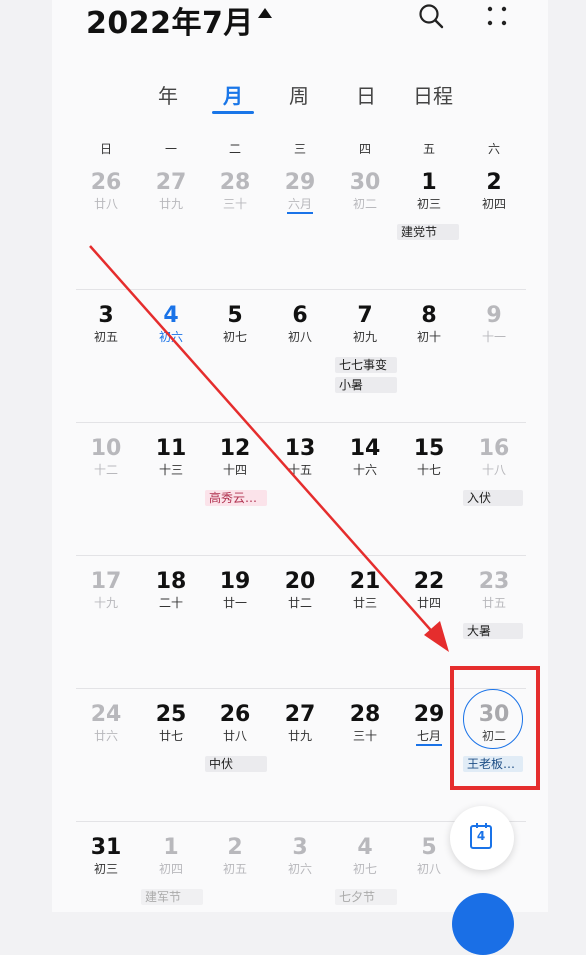 The image size is (586, 955). I want to click on calendar-ring-left, so click(477, 825).